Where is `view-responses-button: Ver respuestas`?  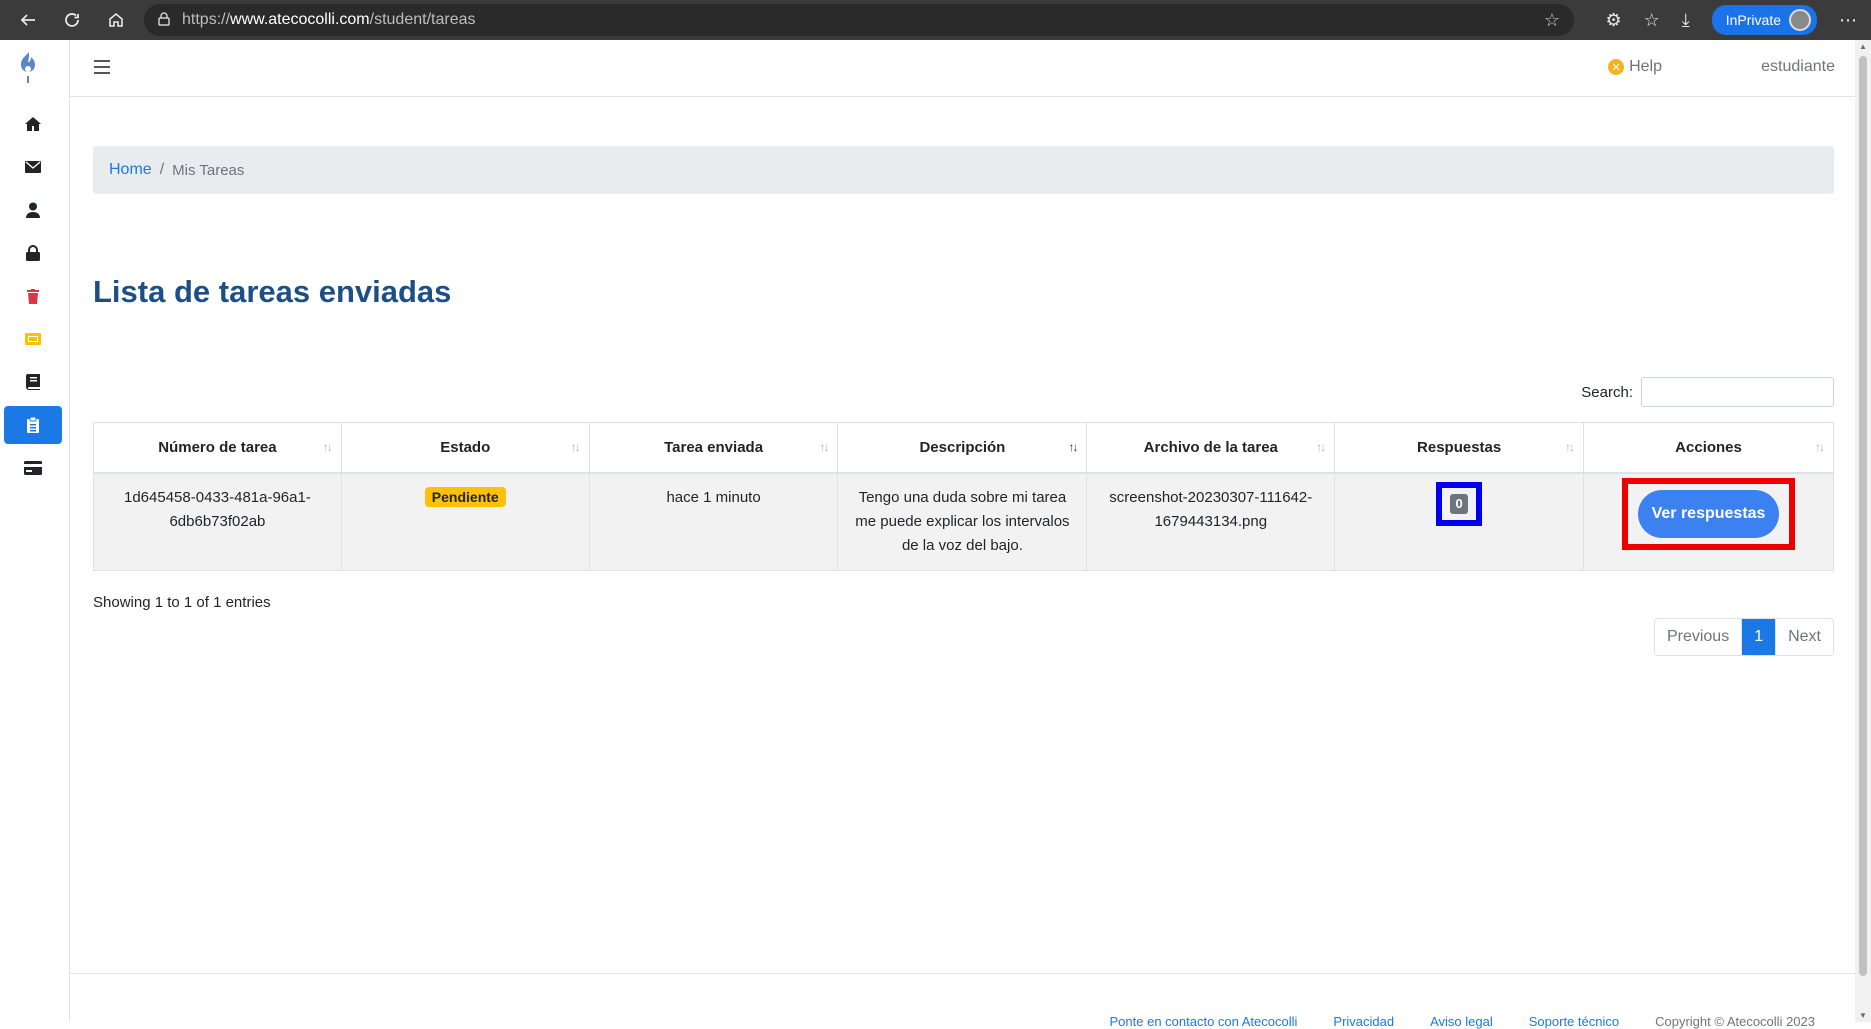 view-responses-button: Ver respuestas is located at coordinates (1708, 513).